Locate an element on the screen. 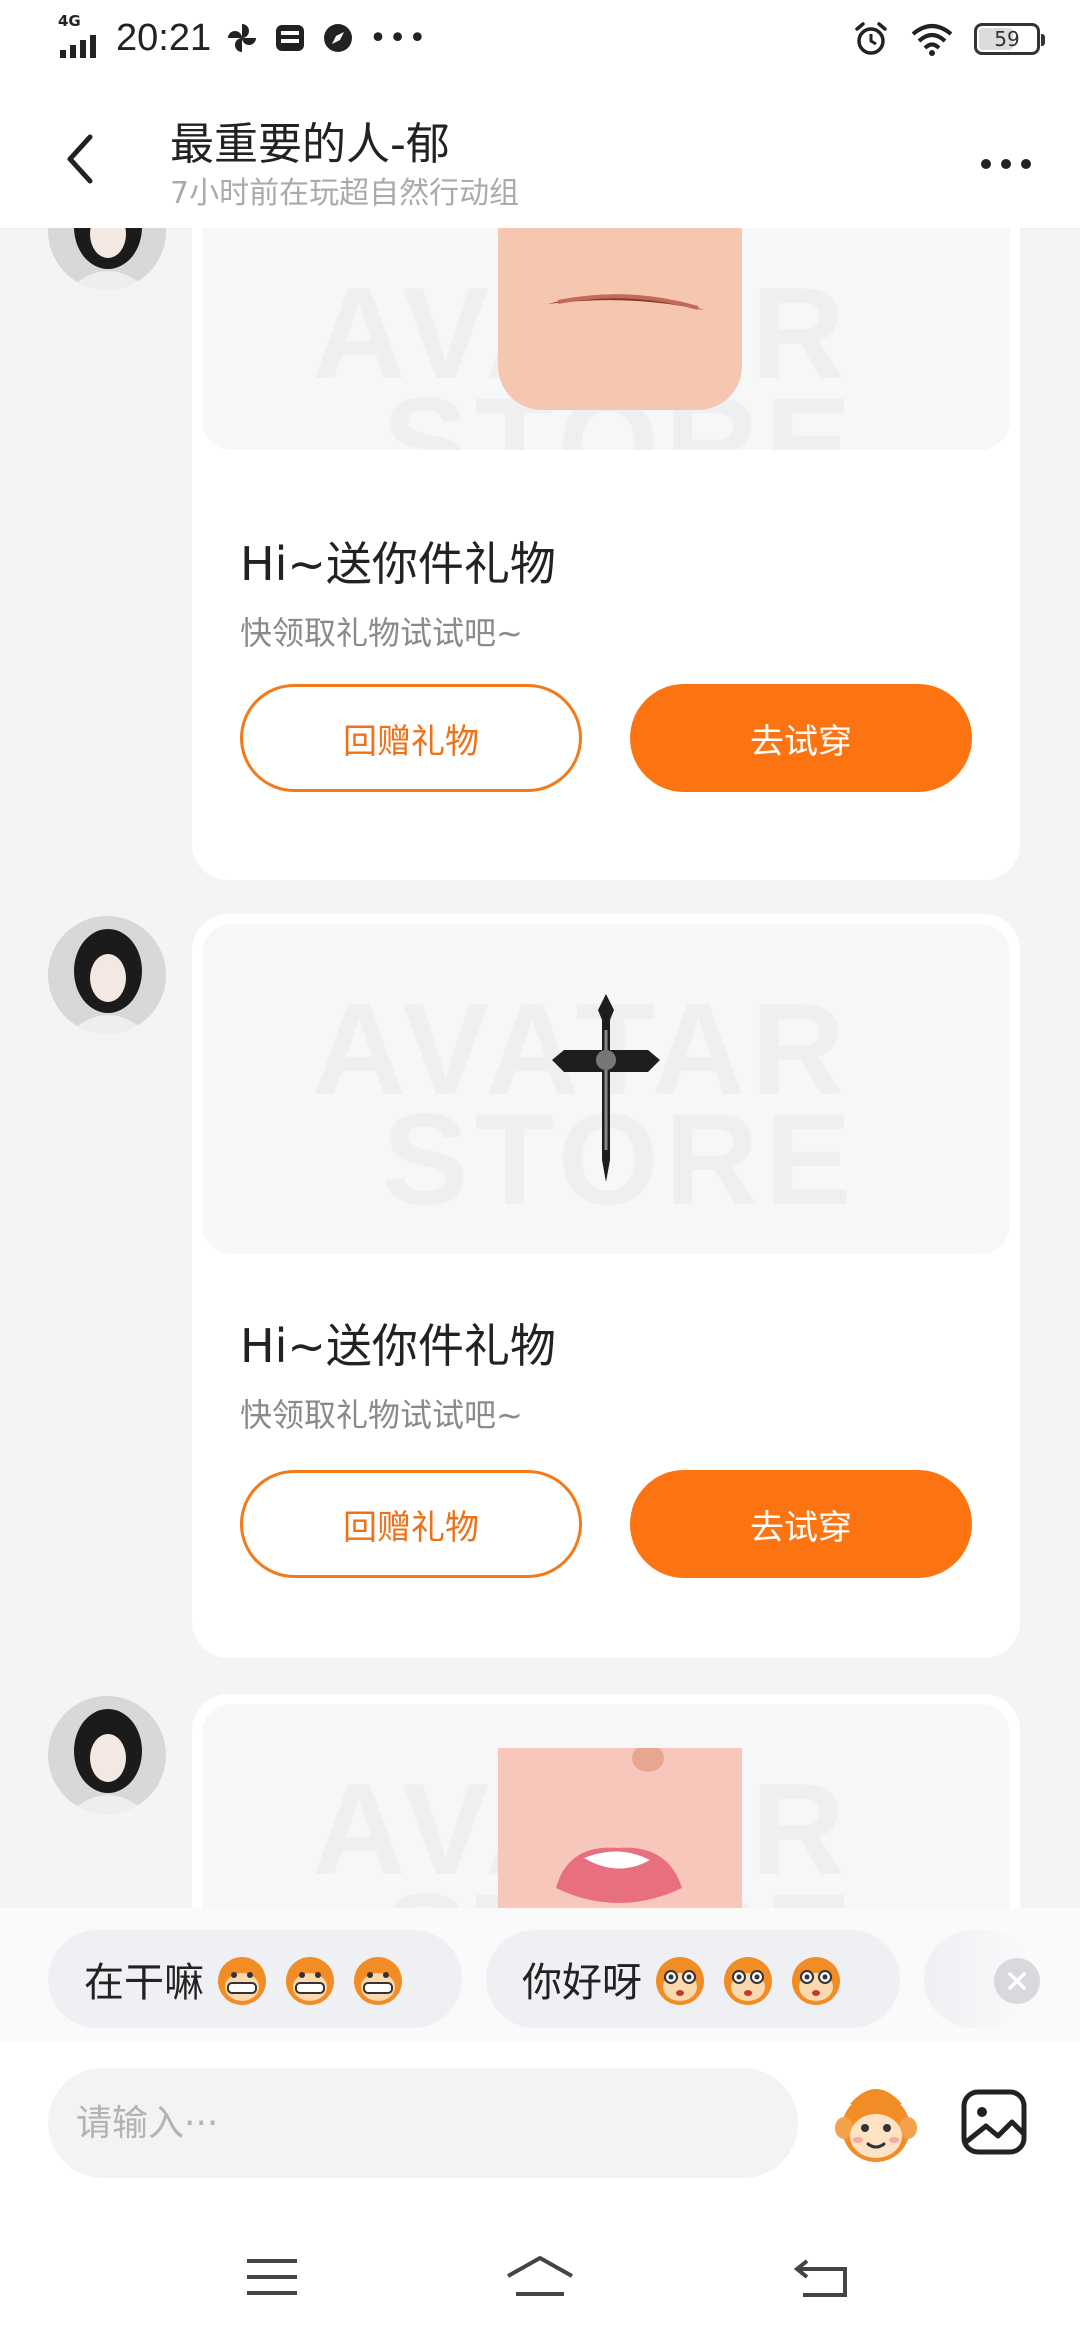 This screenshot has width=1080, height=2340. alarm-icon is located at coordinates (871, 38).